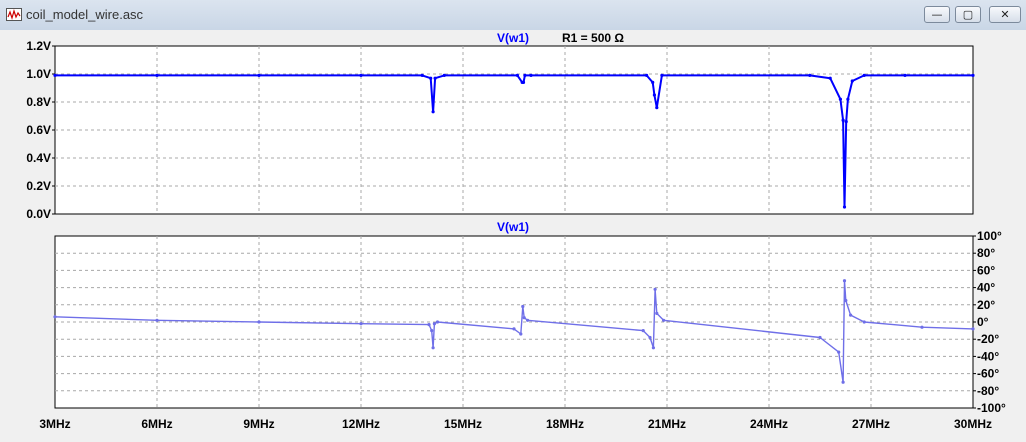  Describe the element at coordinates (513, 38) in the screenshot. I see `magnitude-trace-label: V(w1)` at that location.